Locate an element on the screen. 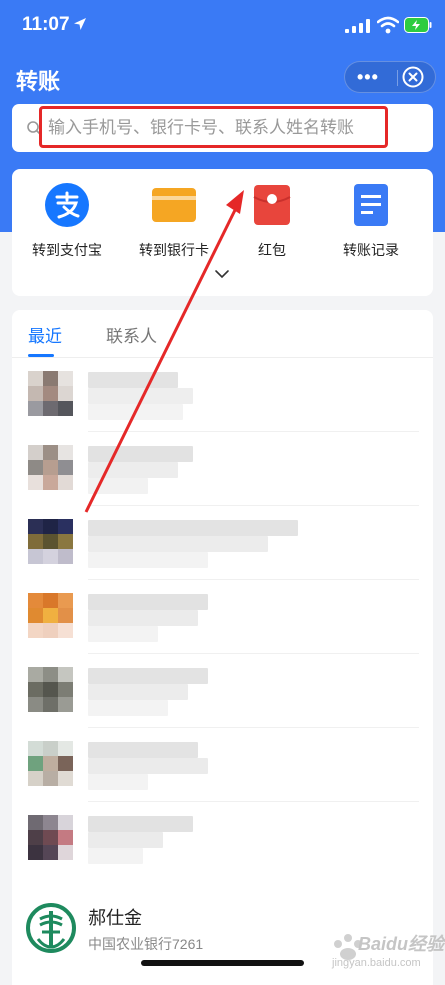 This screenshot has width=445, height=985. tab-contacts: 联系人 is located at coordinates (131, 334).